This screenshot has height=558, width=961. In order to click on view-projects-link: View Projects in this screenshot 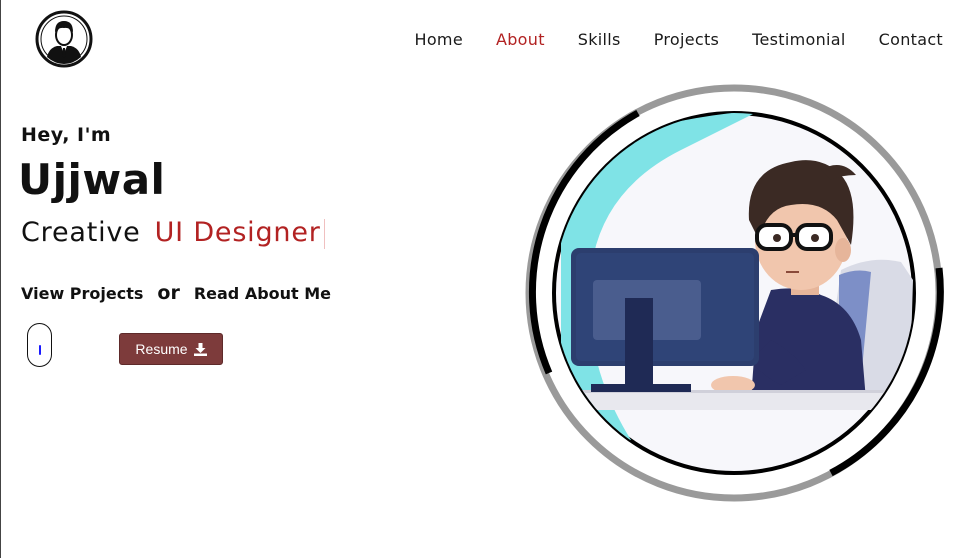, I will do `click(82, 293)`.